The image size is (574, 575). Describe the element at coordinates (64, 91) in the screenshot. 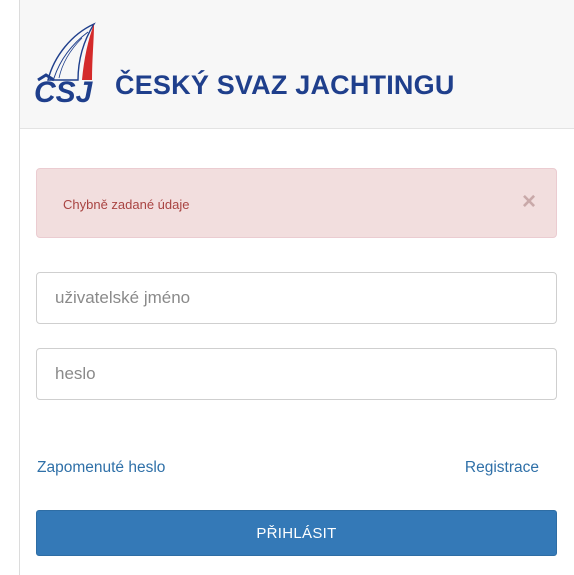

I see `svg-text: CSJ` at that location.